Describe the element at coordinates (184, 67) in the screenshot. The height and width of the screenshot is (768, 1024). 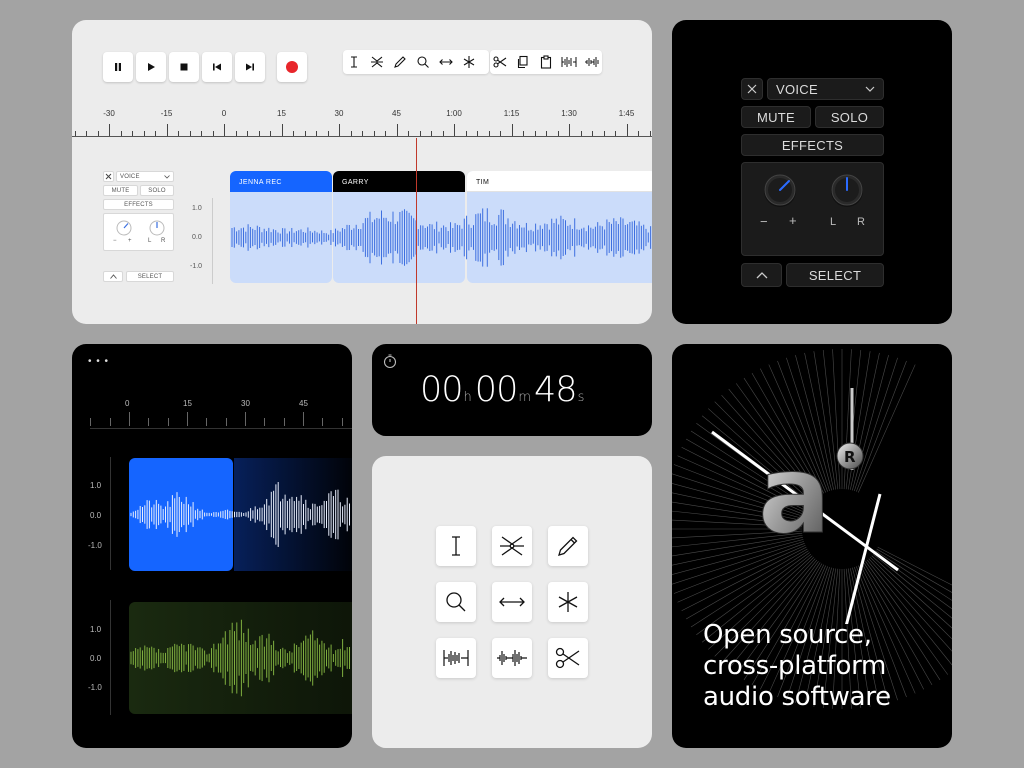
I see `stop-button` at that location.